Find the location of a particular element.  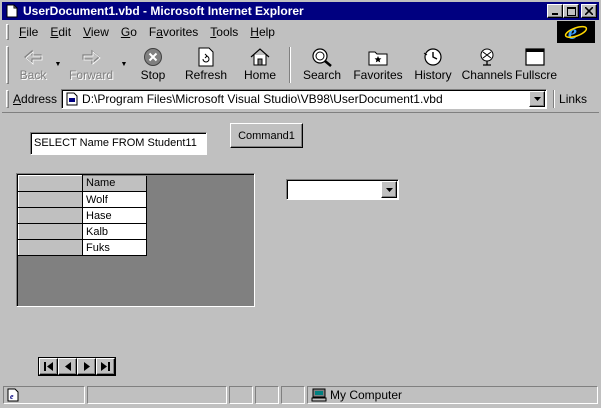

history-clock-icon is located at coordinates (433, 57).